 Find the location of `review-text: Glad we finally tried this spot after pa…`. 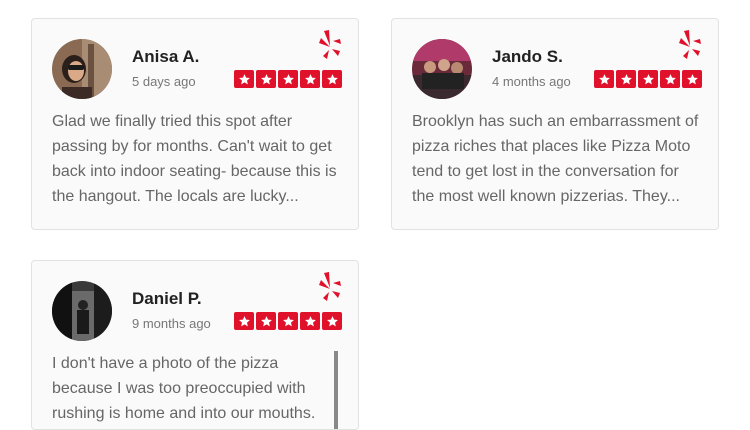

review-text: Glad we finally tried this spot after pa… is located at coordinates (194, 159).